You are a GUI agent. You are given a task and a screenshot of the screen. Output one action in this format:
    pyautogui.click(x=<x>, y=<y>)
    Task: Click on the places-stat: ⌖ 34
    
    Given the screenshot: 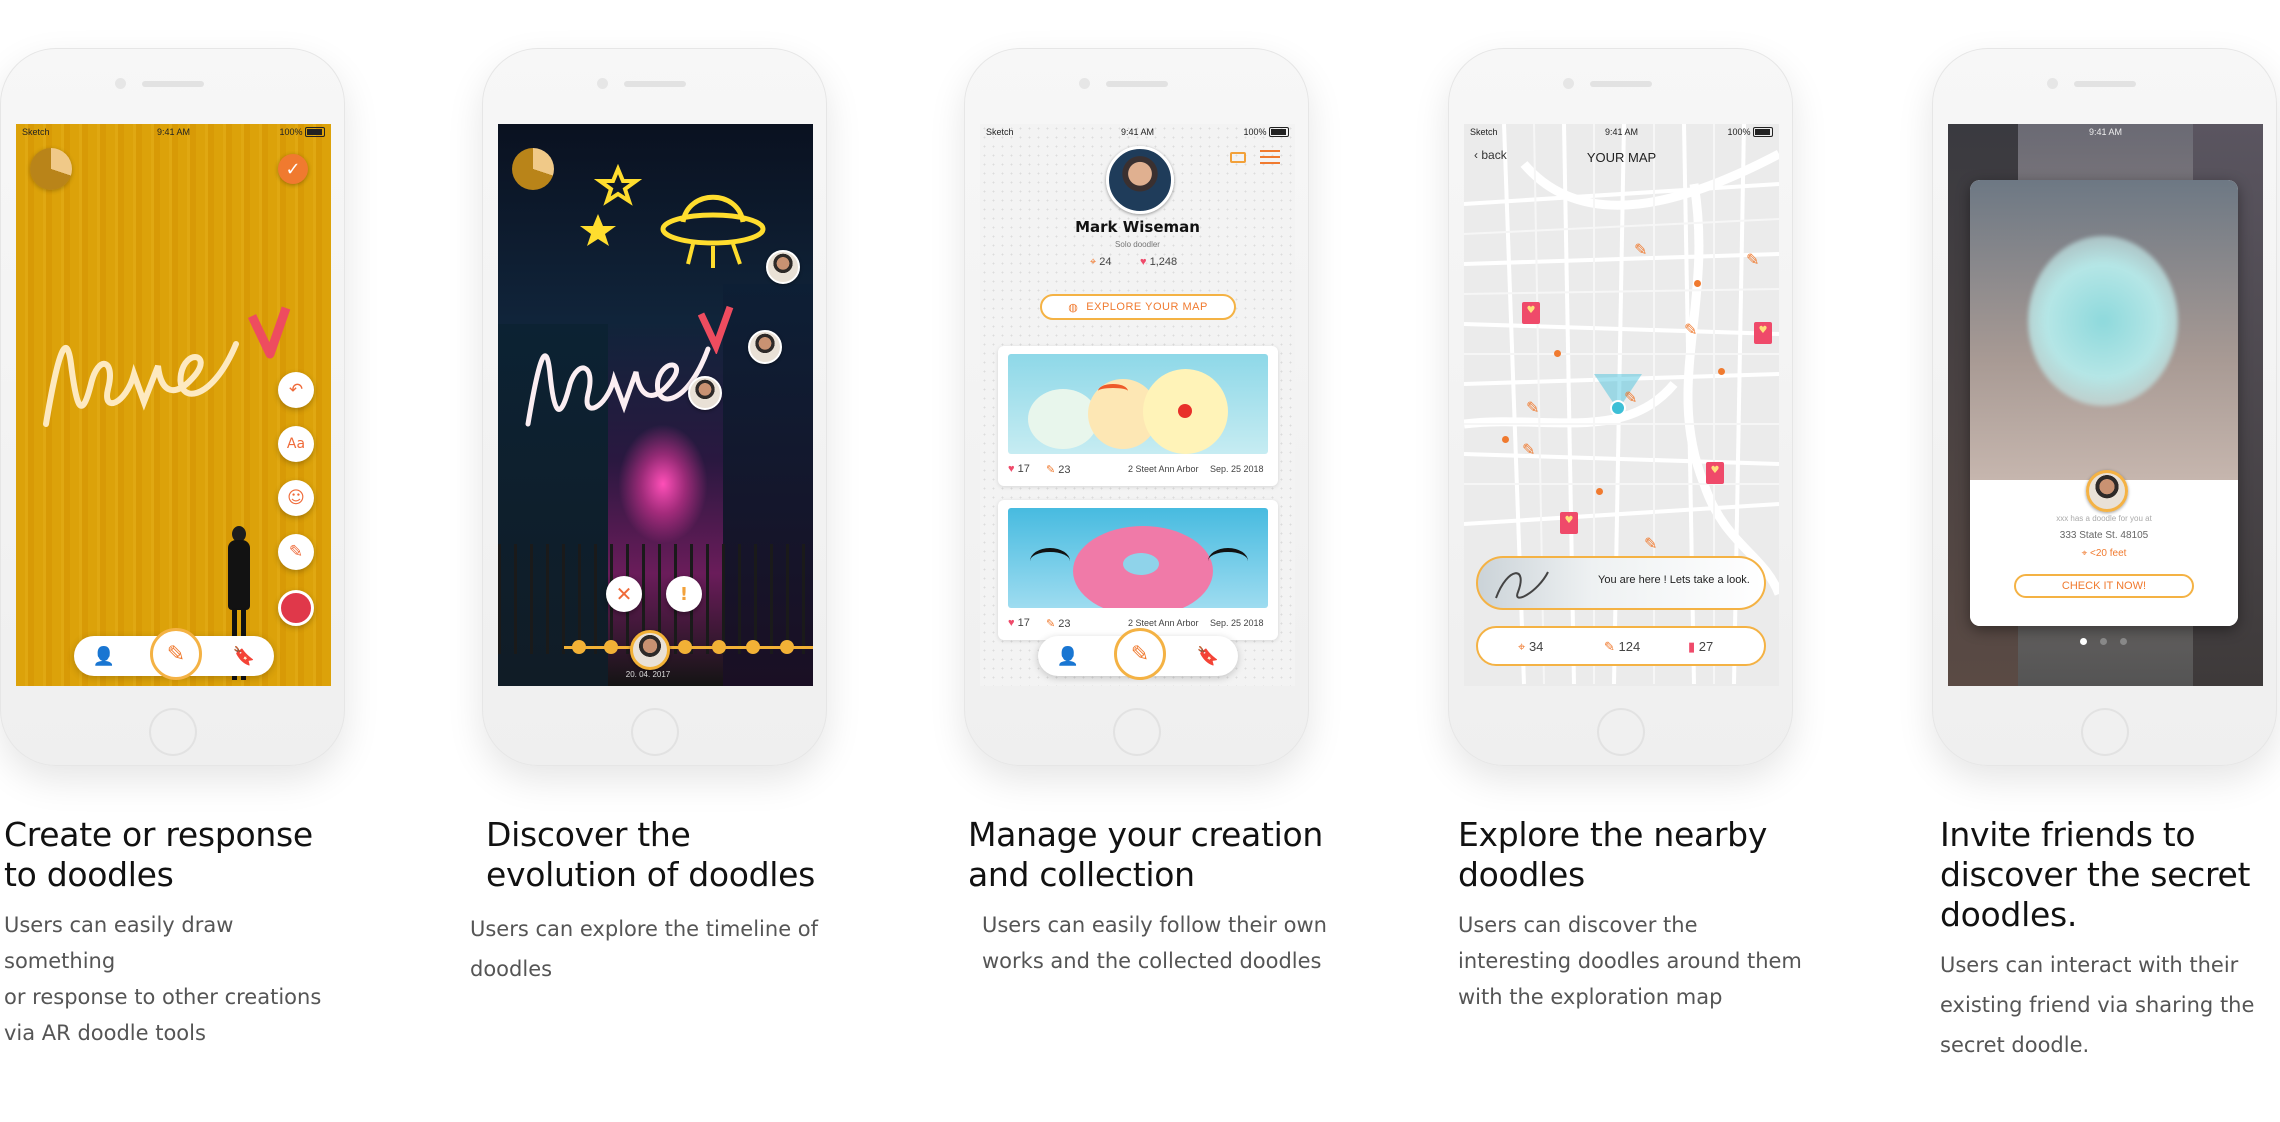 What is the action you would take?
    pyautogui.click(x=1530, y=647)
    